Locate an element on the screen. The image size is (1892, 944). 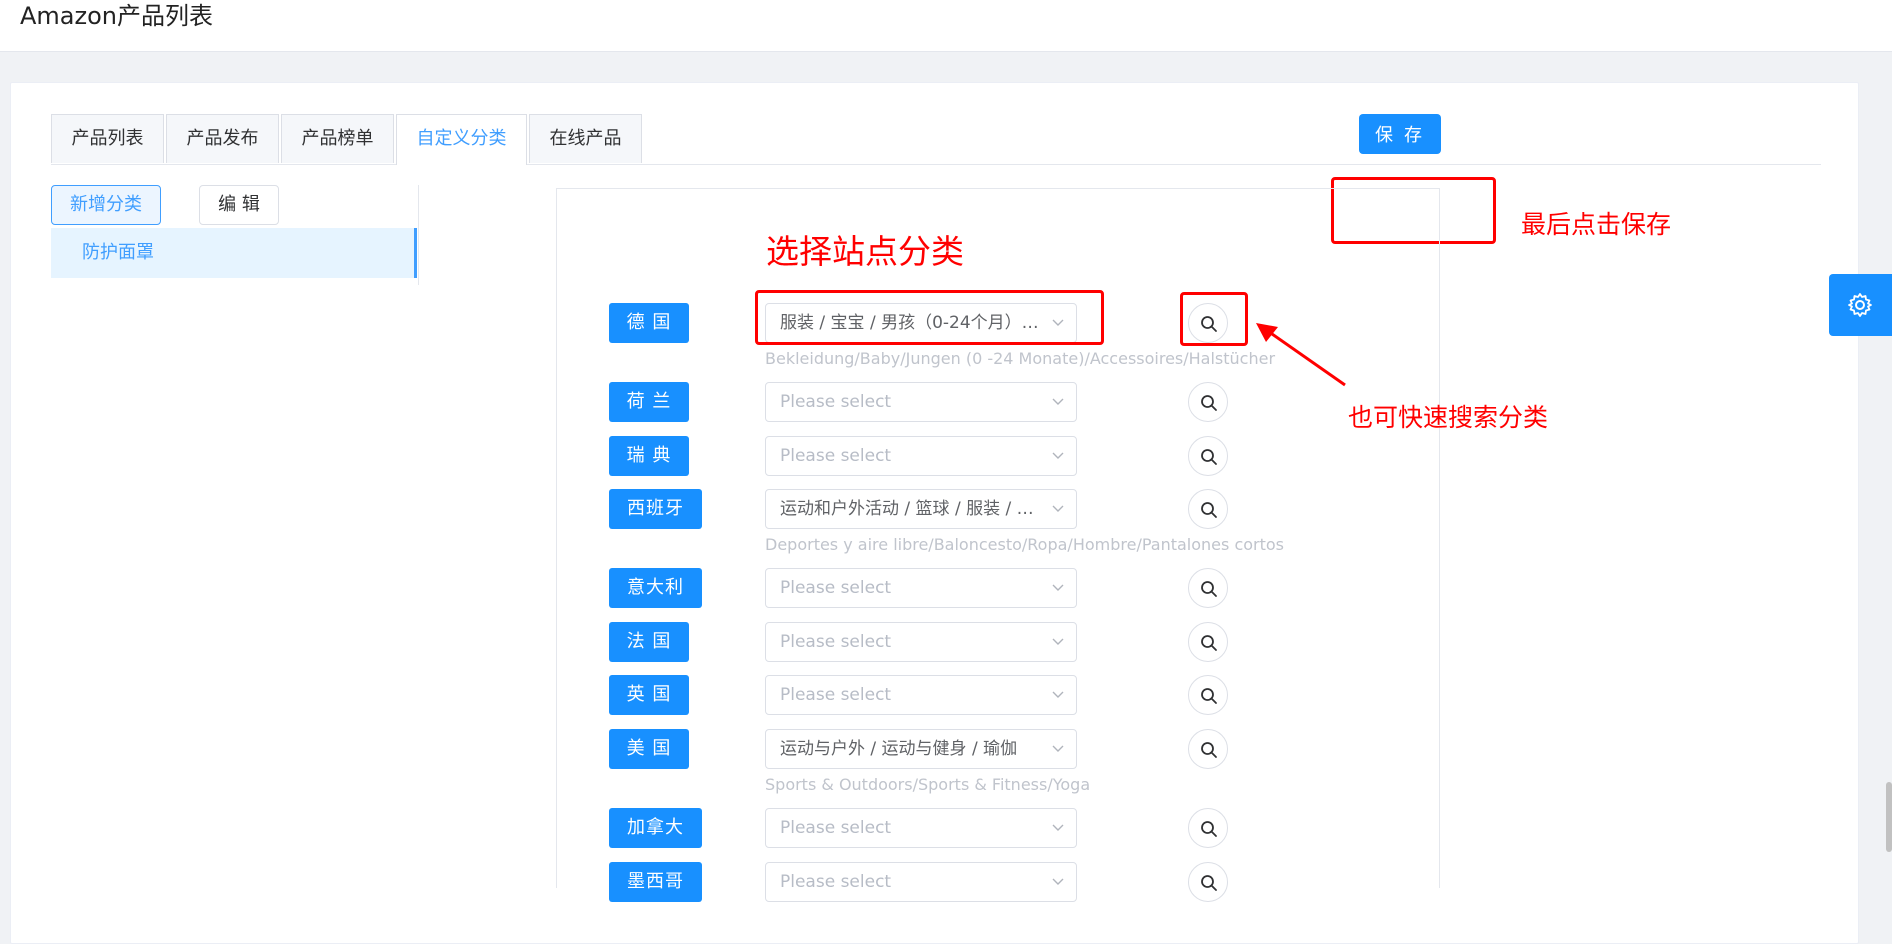
site-tag-fr: 法 国 is located at coordinates (649, 642).